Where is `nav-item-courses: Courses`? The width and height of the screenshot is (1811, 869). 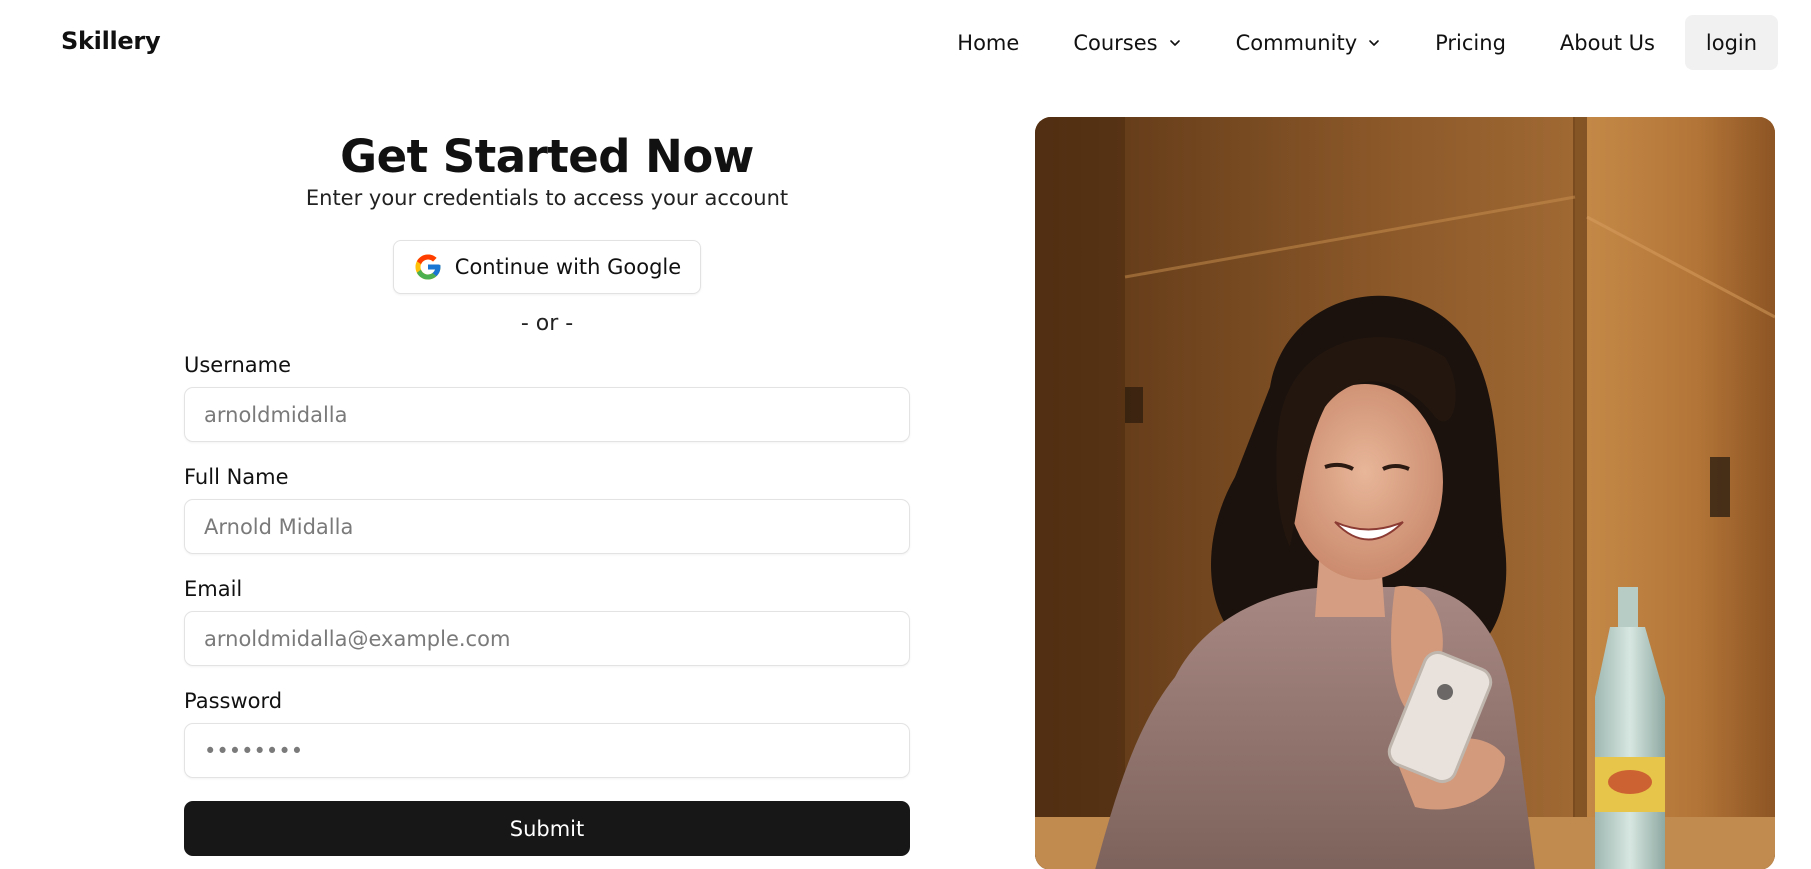 nav-item-courses: Courses is located at coordinates (1127, 43).